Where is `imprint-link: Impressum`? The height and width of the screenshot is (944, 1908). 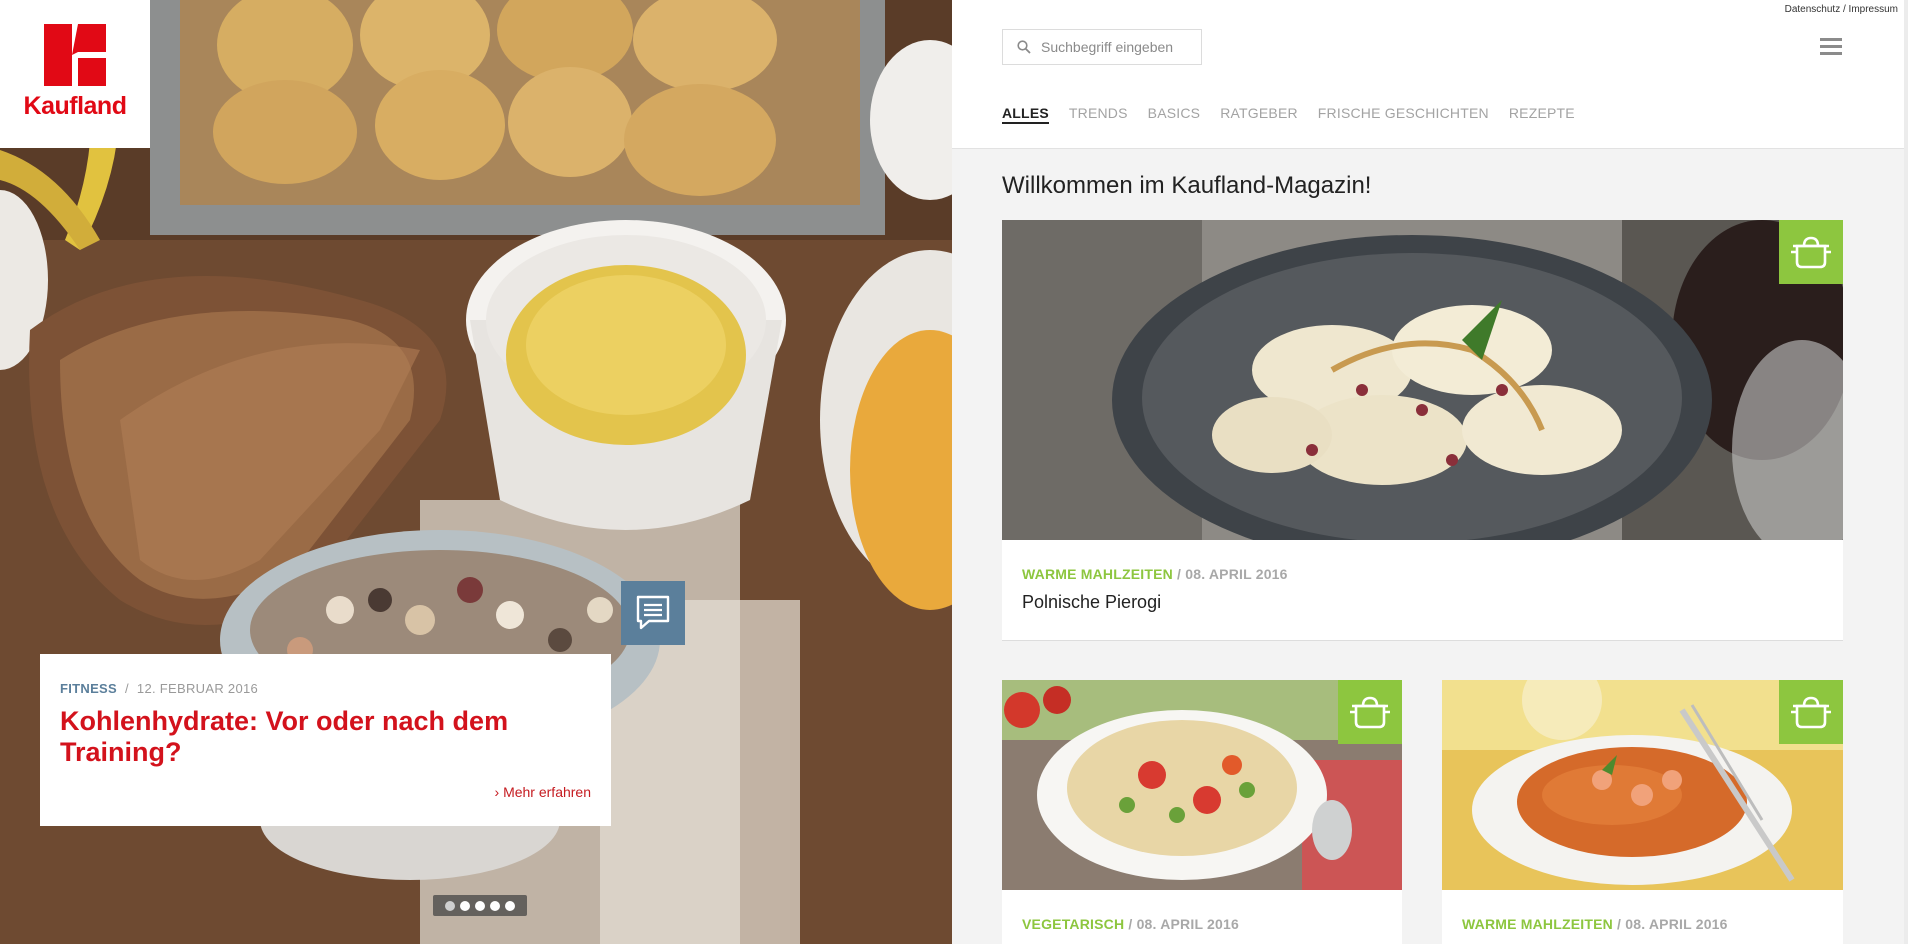
imprint-link: Impressum is located at coordinates (1873, 9).